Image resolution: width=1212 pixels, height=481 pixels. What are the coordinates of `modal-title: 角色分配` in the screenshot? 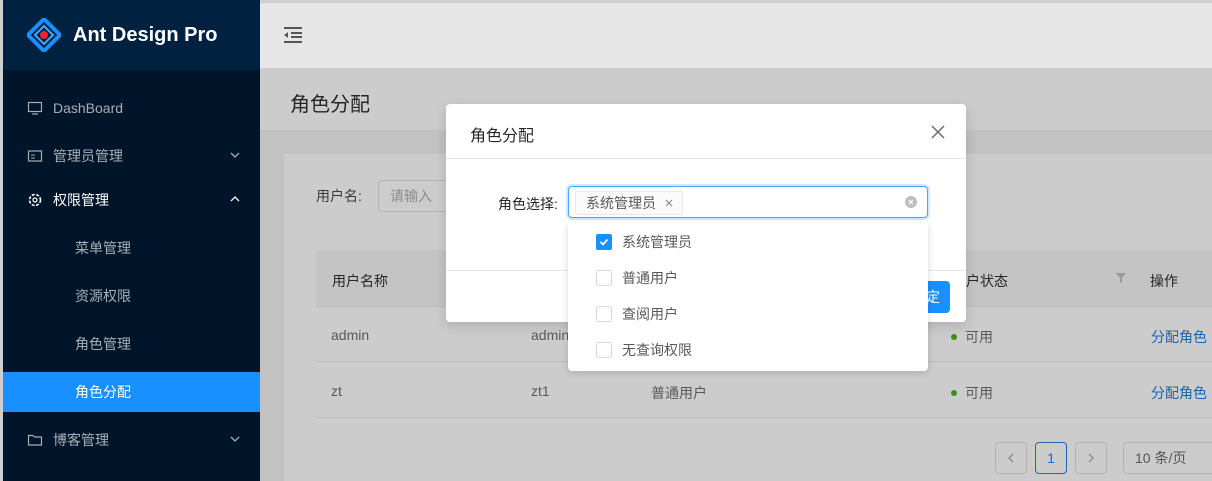 It's located at (502, 136).